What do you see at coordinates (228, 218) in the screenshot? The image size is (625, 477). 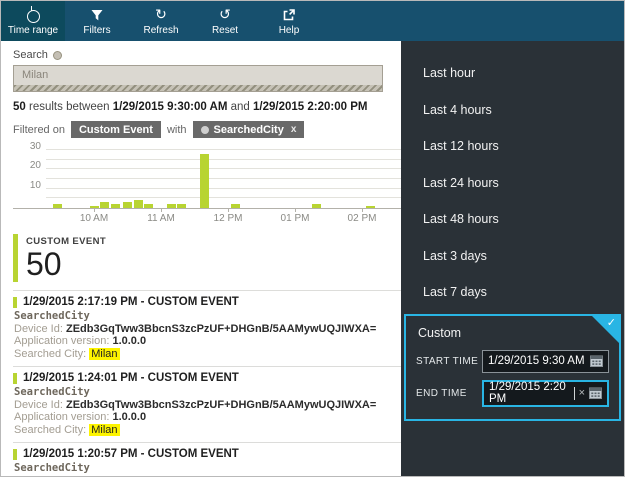 I see `x-axis-label: 12 PM` at bounding box center [228, 218].